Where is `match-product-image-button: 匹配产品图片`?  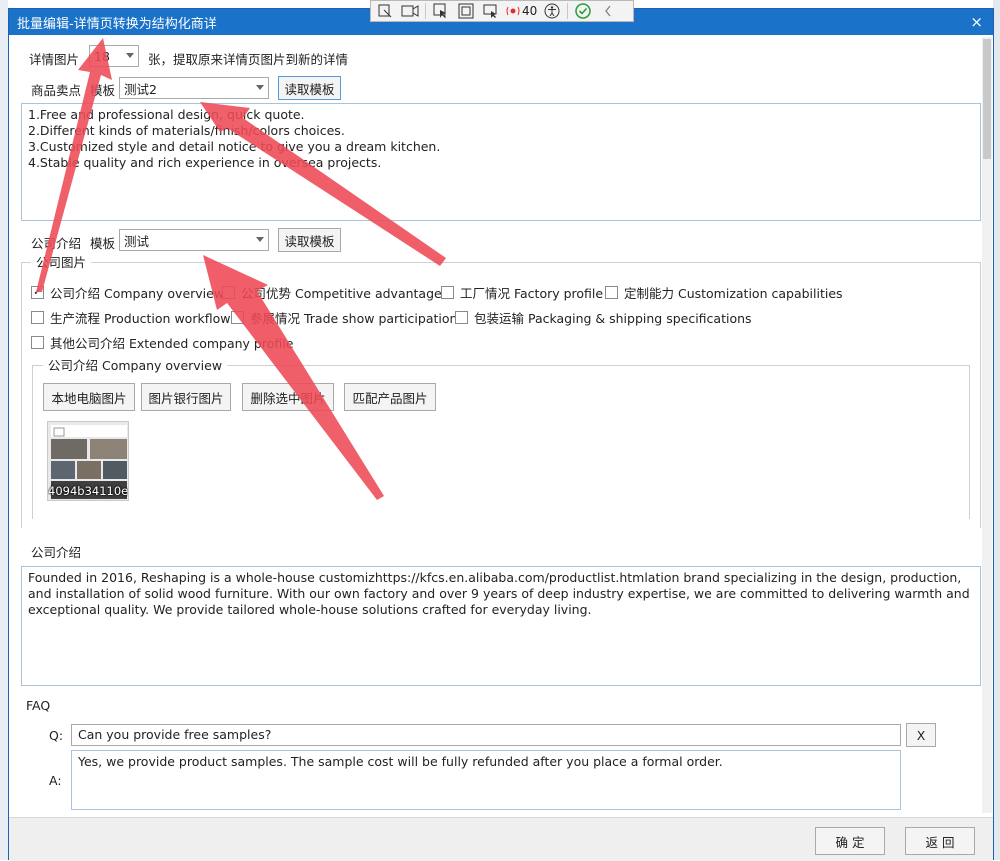
match-product-image-button: 匹配产品图片 is located at coordinates (390, 397).